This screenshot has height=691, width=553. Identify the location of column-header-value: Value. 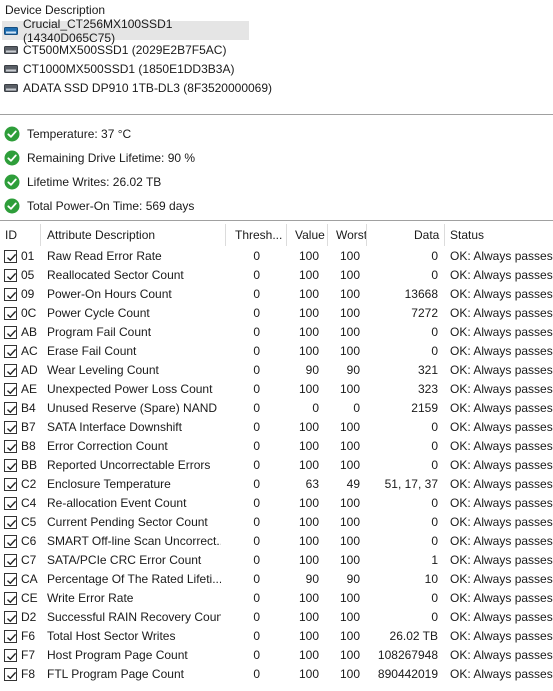
(310, 235).